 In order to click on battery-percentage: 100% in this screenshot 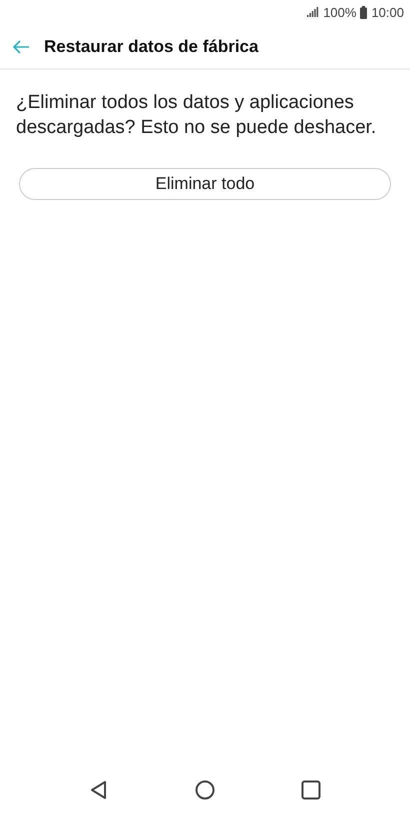, I will do `click(339, 12)`.